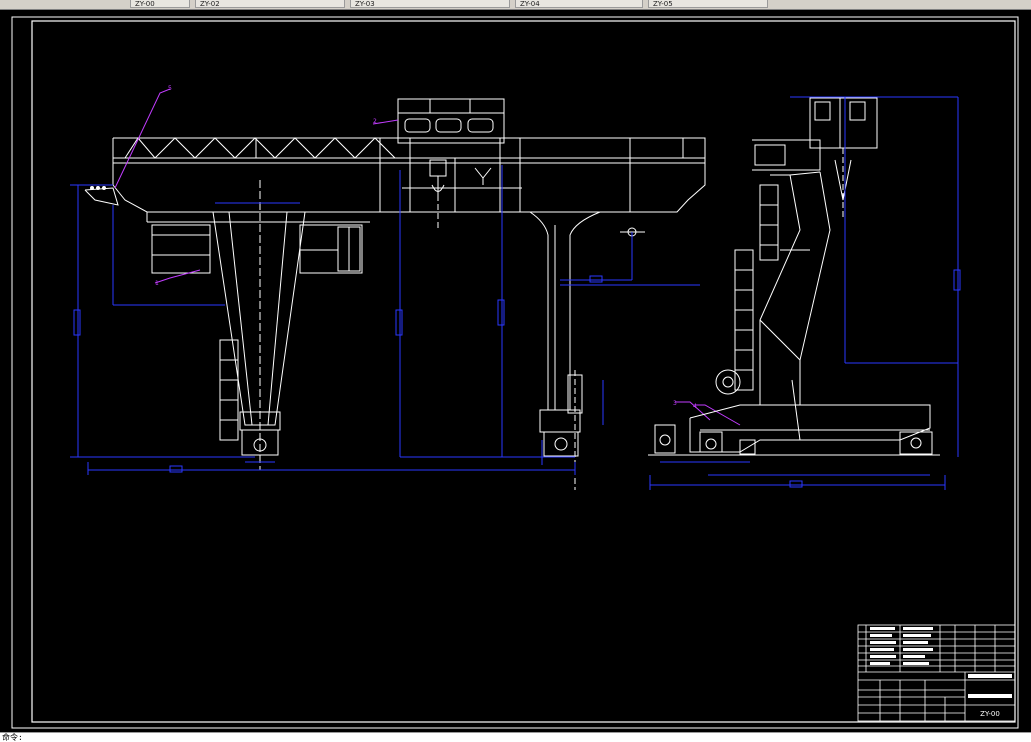  Describe the element at coordinates (157, 283) in the screenshot. I see `svg-text: 1` at that location.